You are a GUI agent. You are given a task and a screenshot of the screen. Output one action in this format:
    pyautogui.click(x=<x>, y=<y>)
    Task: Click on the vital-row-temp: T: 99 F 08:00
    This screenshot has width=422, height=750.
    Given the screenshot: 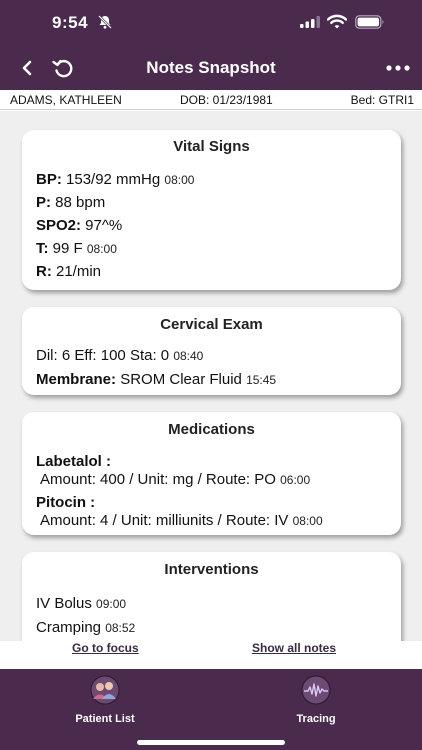 What is the action you would take?
    pyautogui.click(x=76, y=248)
    